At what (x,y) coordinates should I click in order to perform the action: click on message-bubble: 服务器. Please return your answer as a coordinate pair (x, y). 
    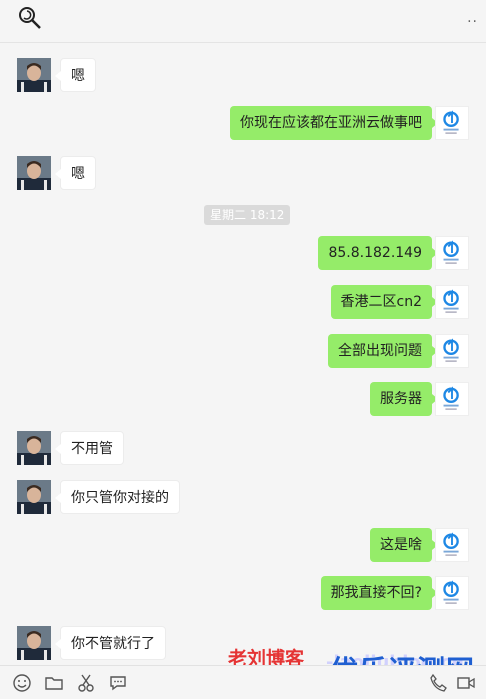
    Looking at the image, I should click on (404, 399).